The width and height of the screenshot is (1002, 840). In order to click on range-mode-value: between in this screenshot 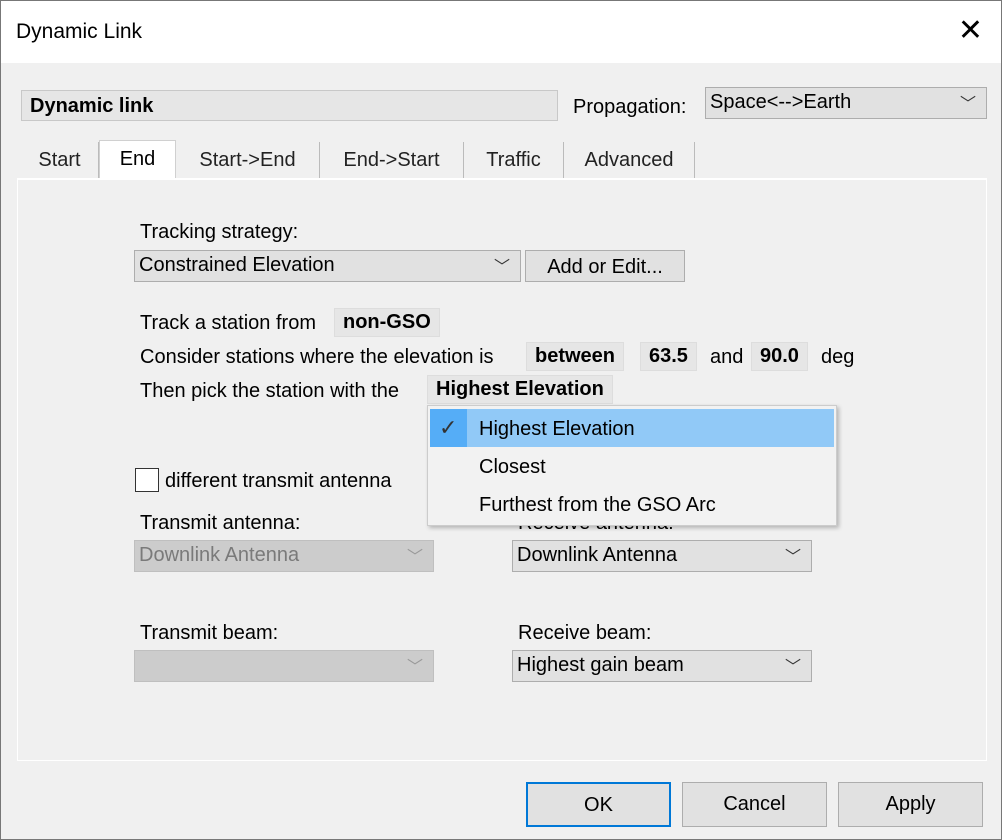, I will do `click(575, 356)`.